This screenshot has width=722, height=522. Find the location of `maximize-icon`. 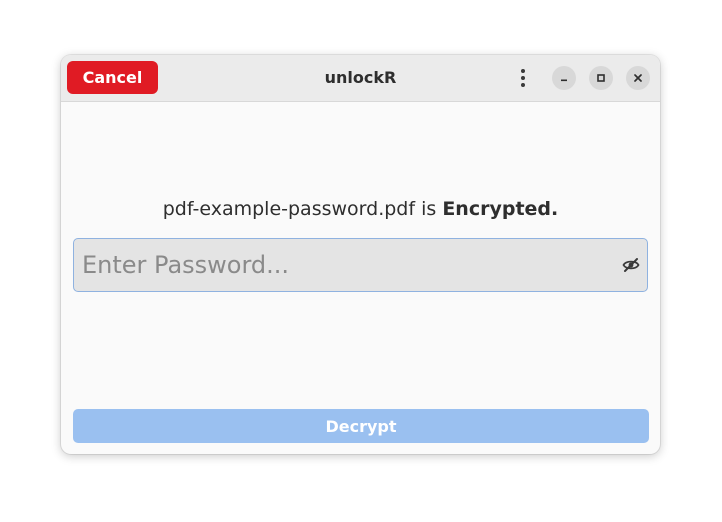

maximize-icon is located at coordinates (601, 78).